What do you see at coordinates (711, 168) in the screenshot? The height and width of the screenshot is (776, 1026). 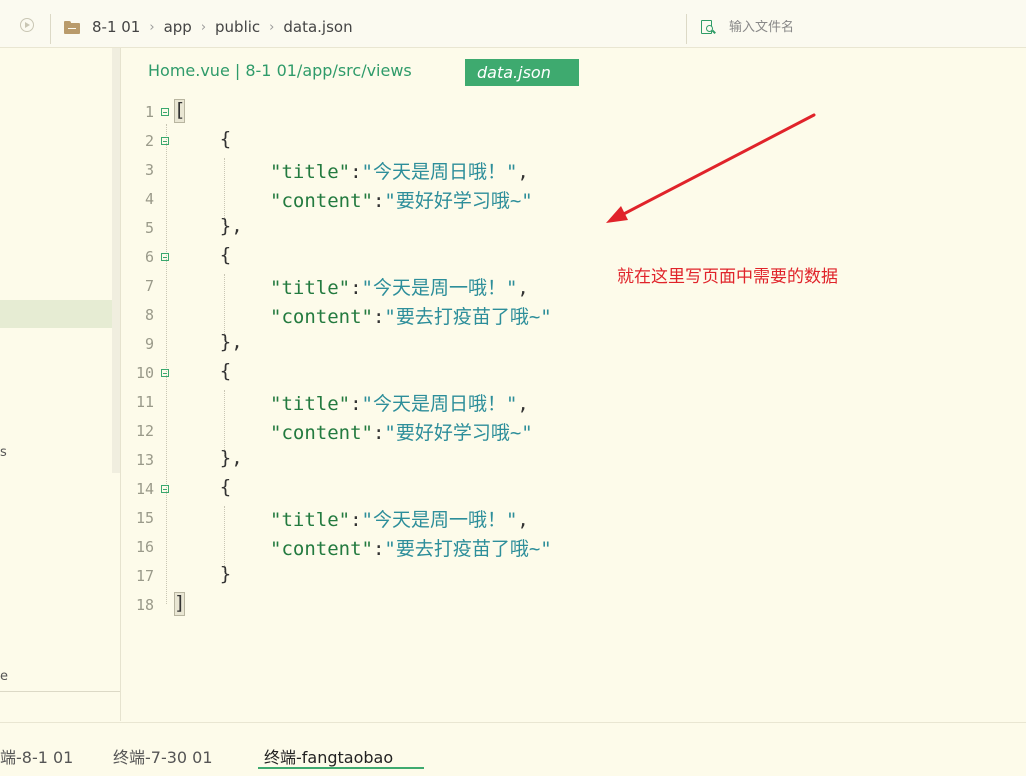 I see `annotation-arrow` at bounding box center [711, 168].